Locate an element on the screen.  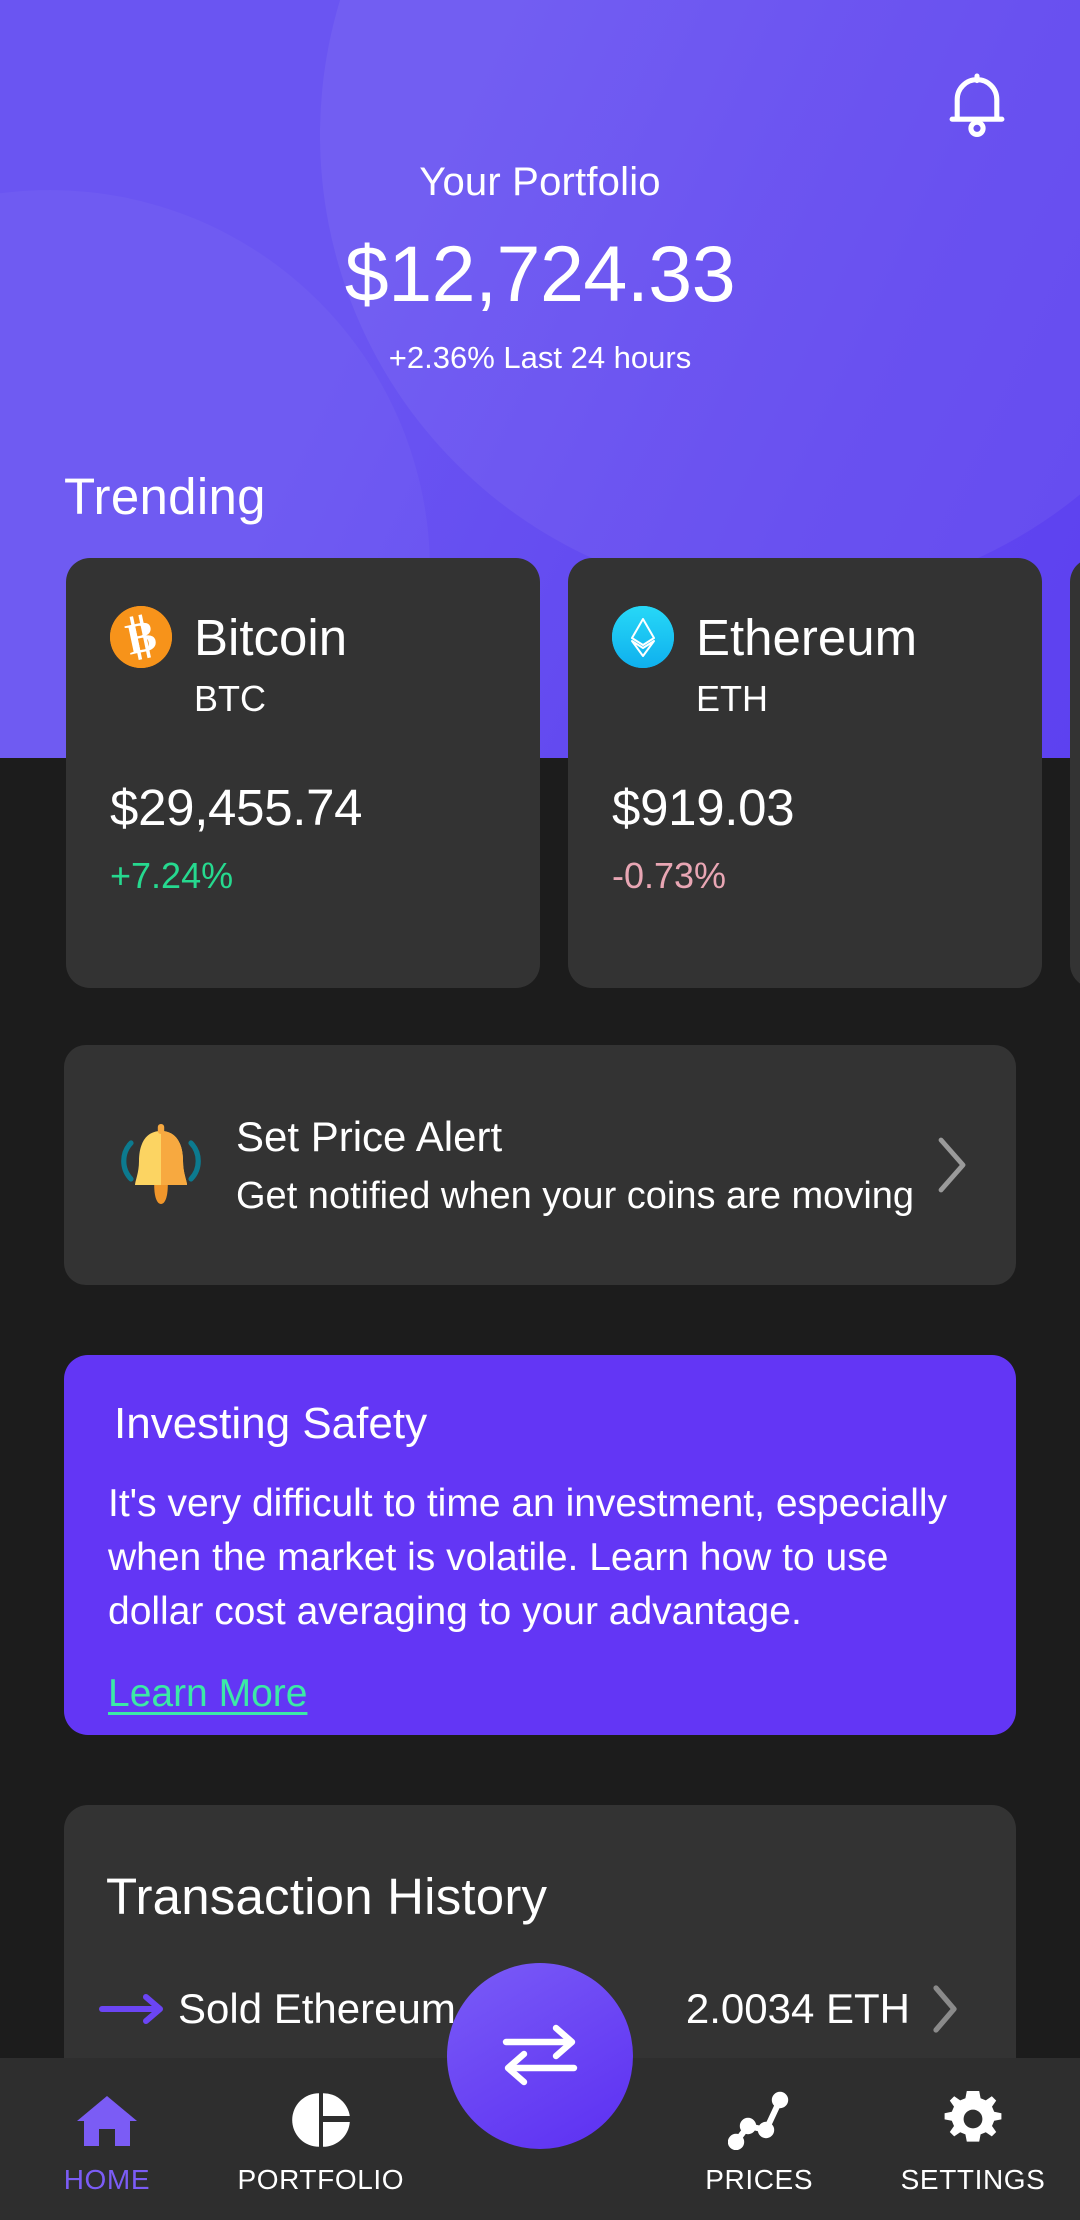
coin-header: B Bitcoin is located at coordinates (303, 637).